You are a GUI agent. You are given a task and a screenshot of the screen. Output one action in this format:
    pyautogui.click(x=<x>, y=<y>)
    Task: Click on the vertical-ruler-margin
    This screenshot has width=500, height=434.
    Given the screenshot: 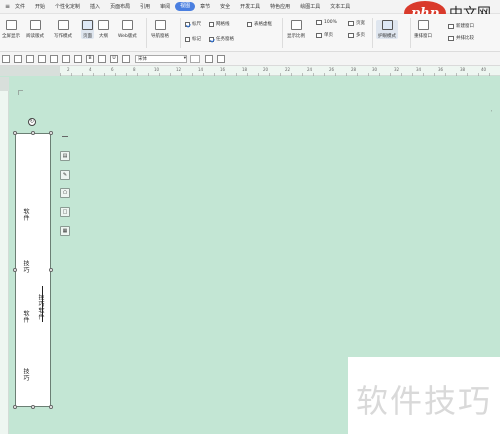 What is the action you would take?
    pyautogui.click(x=4, y=84)
    